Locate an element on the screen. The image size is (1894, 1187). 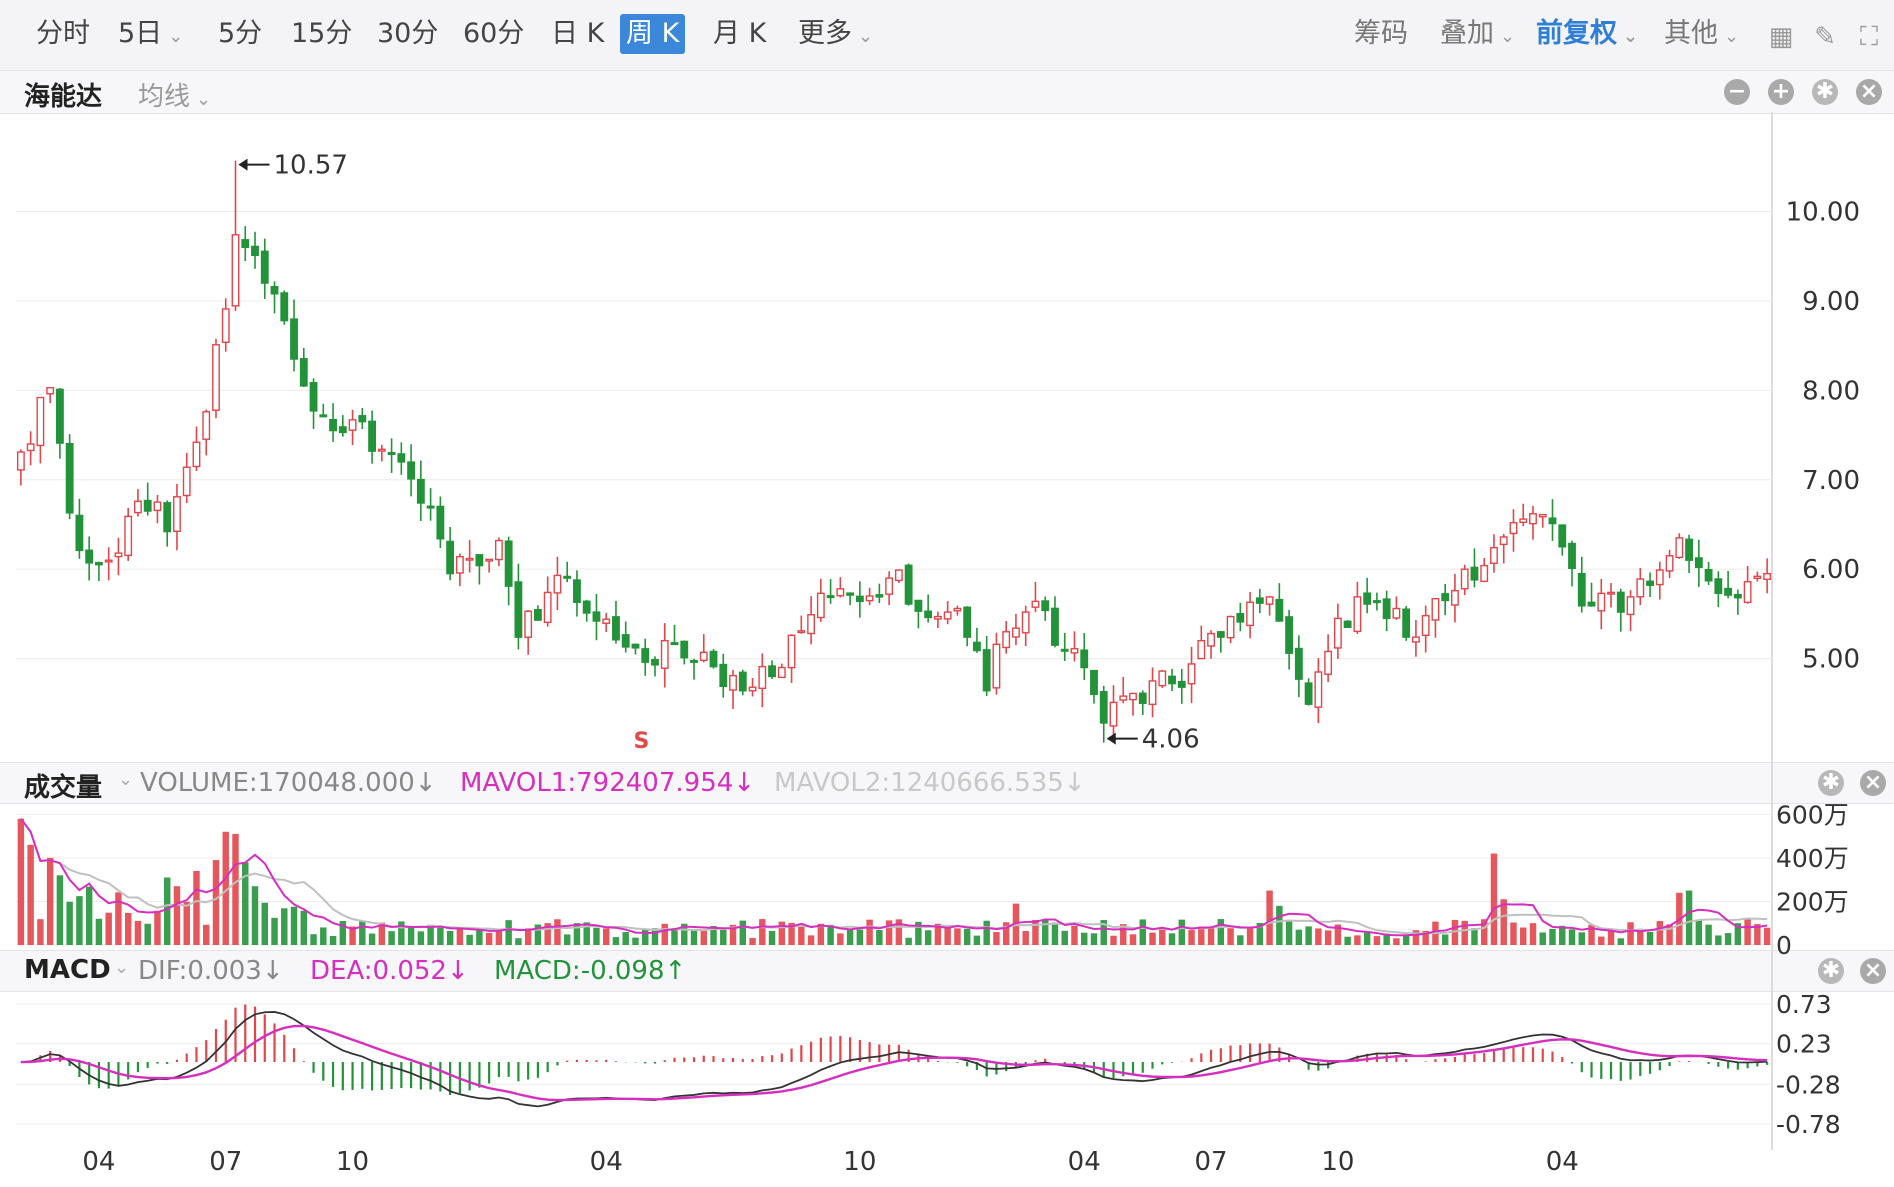
other-button: 其他 ⌄ is located at coordinates (1701, 34).